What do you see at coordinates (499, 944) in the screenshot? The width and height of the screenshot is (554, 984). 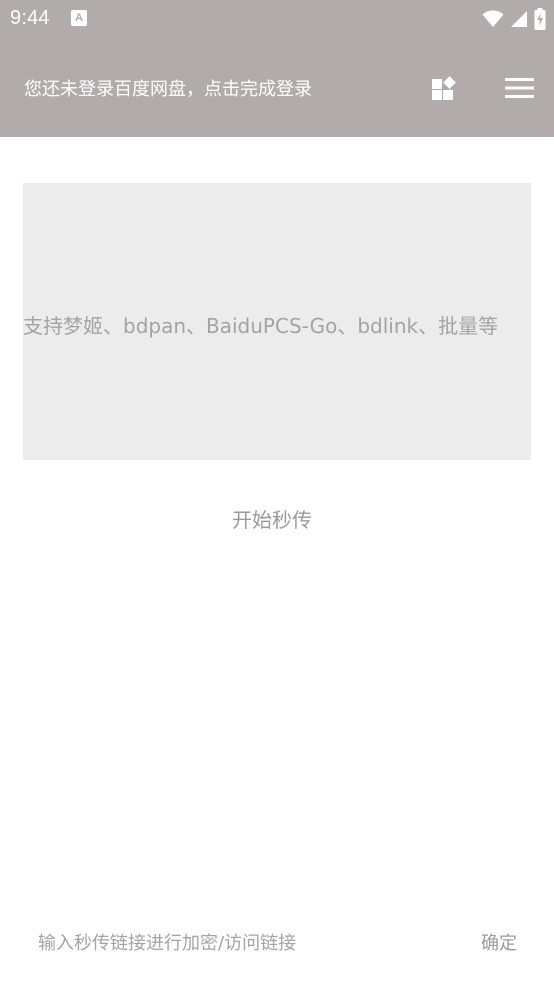 I see `confirm-button: 确定` at bounding box center [499, 944].